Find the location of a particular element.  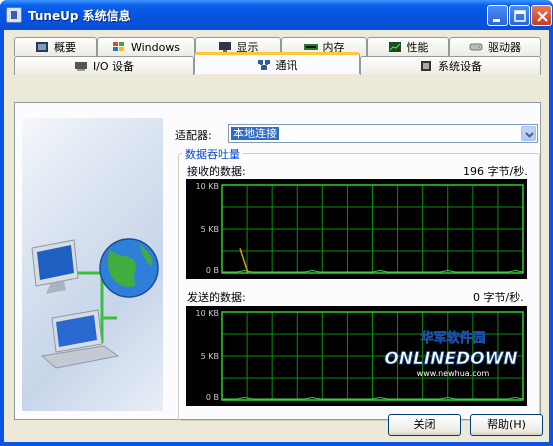

svg-text: 华军软件园 is located at coordinates (452, 338).